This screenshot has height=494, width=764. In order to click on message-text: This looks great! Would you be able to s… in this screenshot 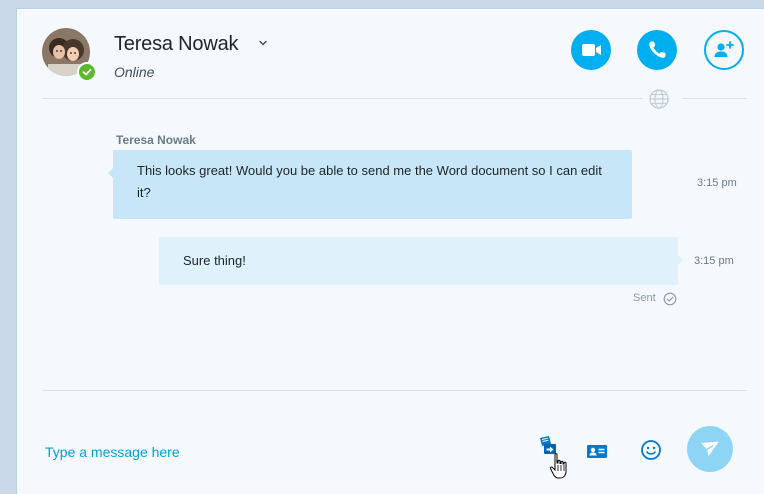, I will do `click(369, 181)`.